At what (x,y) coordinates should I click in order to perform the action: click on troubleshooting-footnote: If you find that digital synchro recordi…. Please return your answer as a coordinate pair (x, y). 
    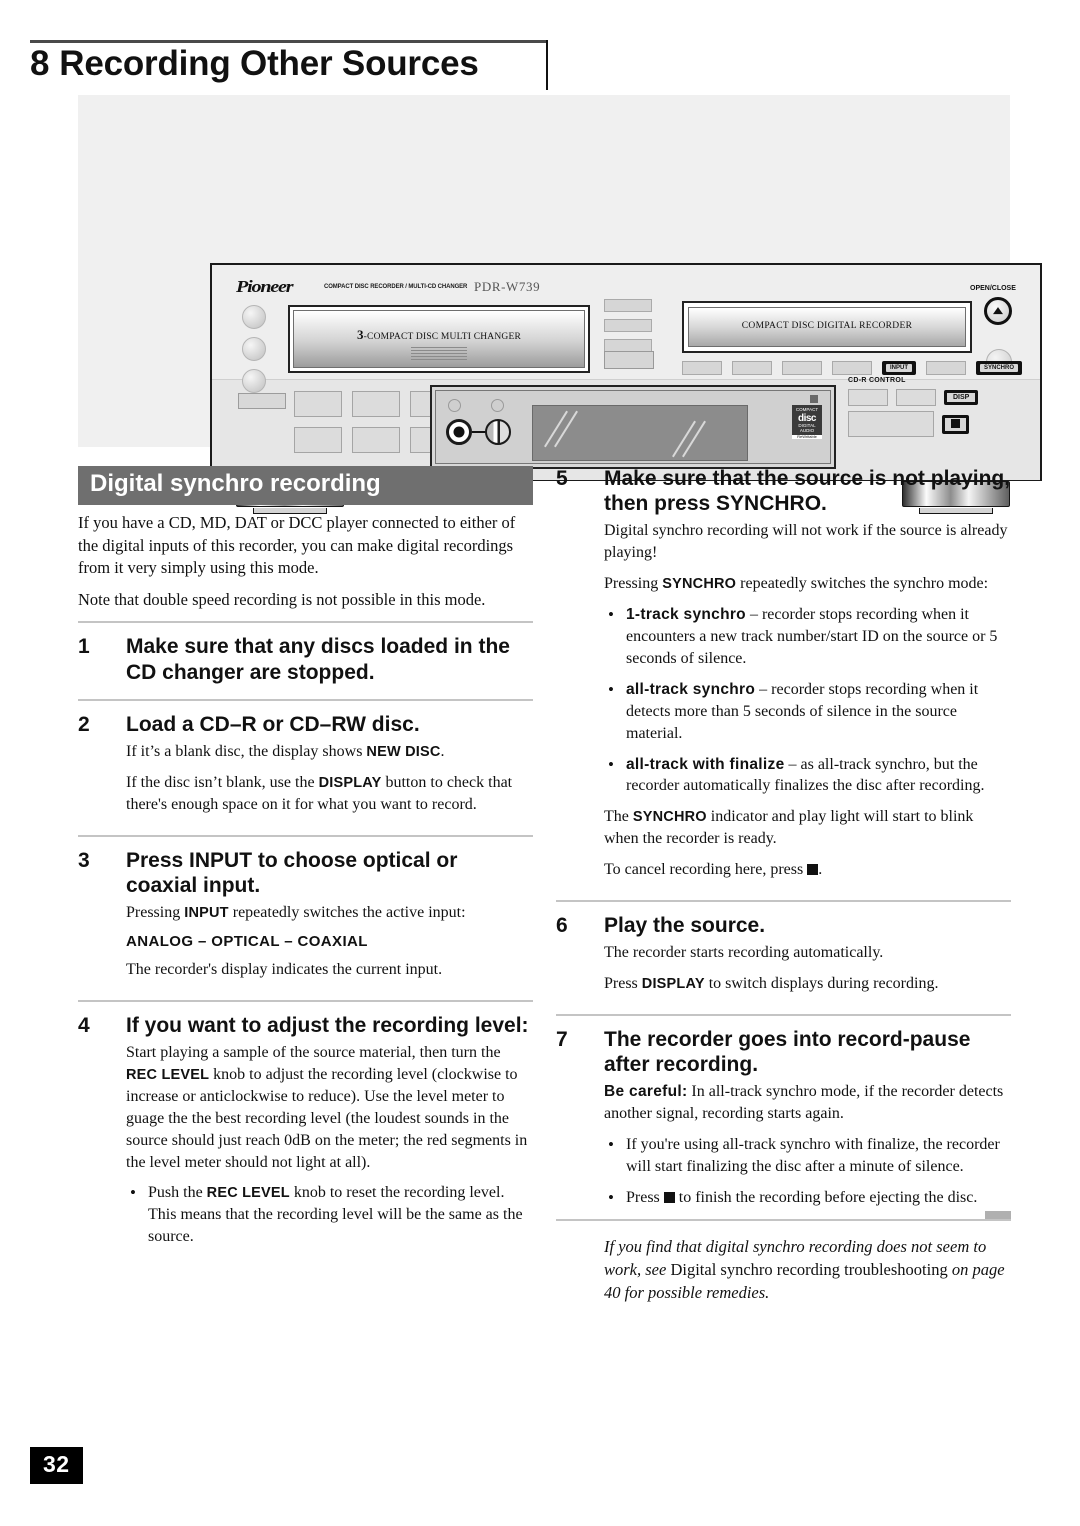
    Looking at the image, I should click on (807, 1269).